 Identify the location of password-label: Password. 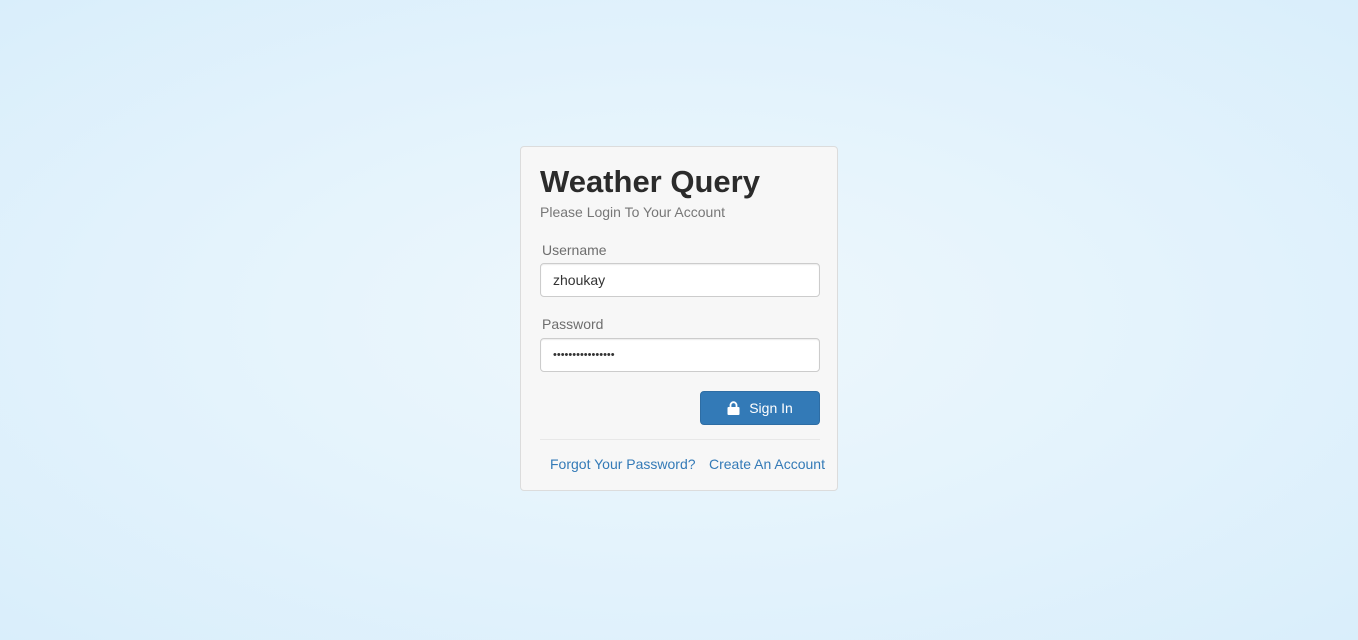
(573, 324).